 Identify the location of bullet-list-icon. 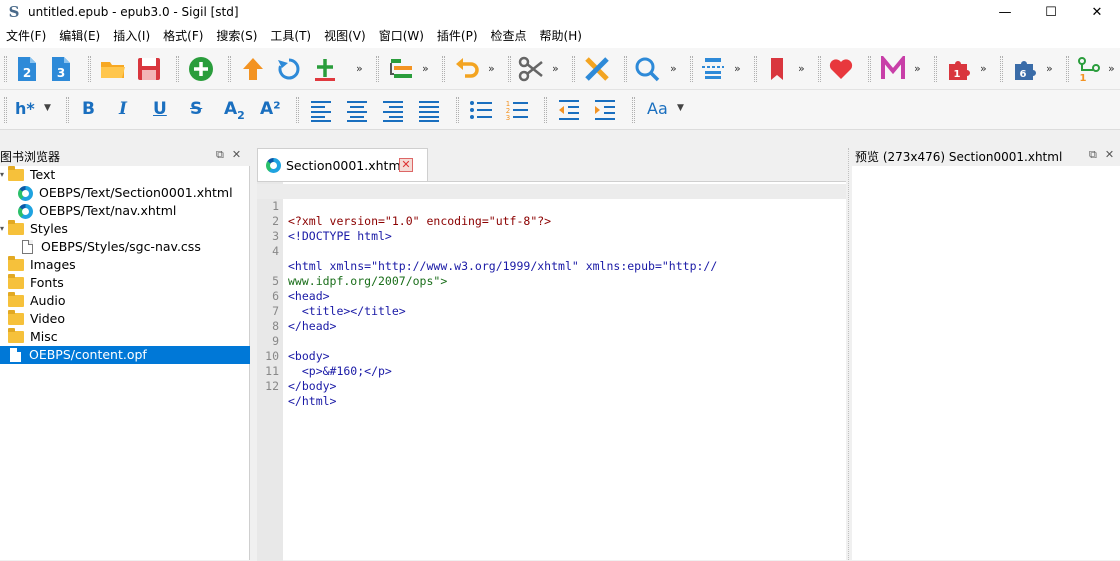
(481, 110).